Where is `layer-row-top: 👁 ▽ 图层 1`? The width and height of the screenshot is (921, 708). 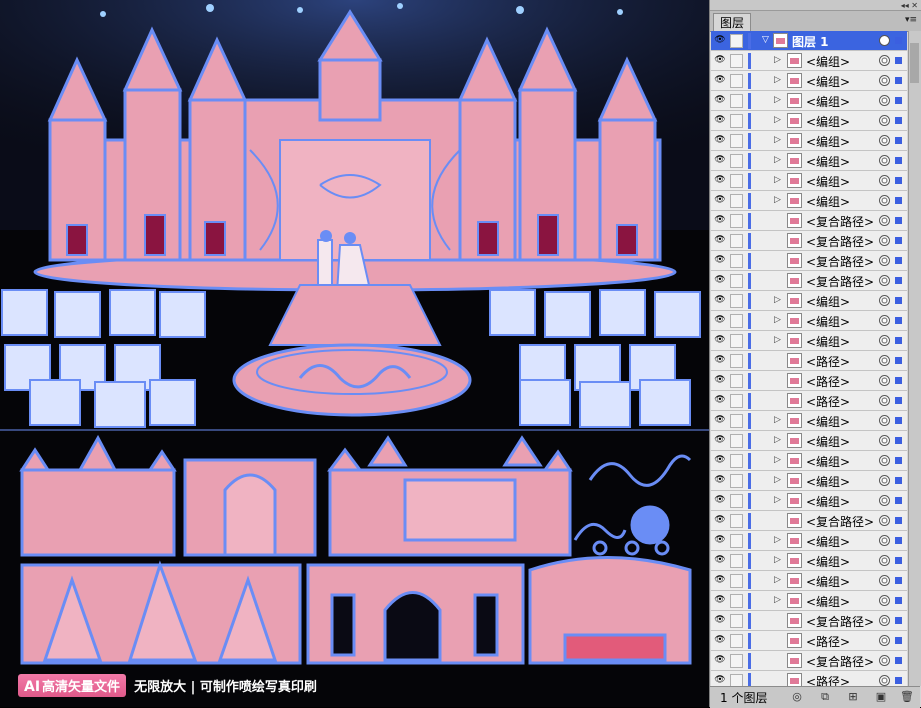 layer-row-top: 👁 ▽ 图层 1 is located at coordinates (809, 41).